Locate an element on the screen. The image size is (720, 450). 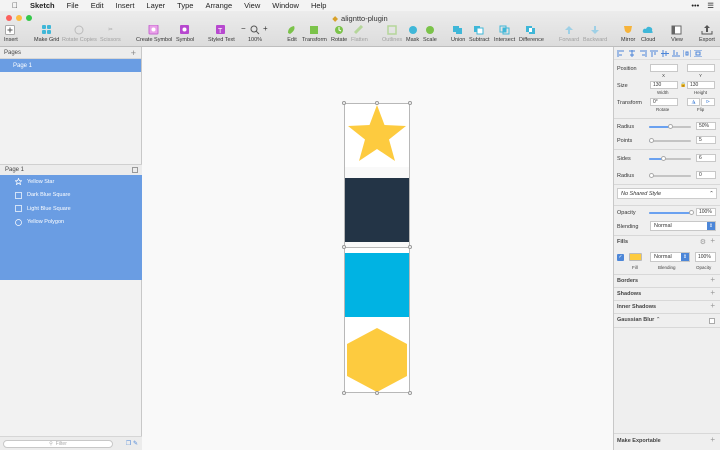
filter-options-icon: ❐ ✎ is located at coordinates (132, 443).